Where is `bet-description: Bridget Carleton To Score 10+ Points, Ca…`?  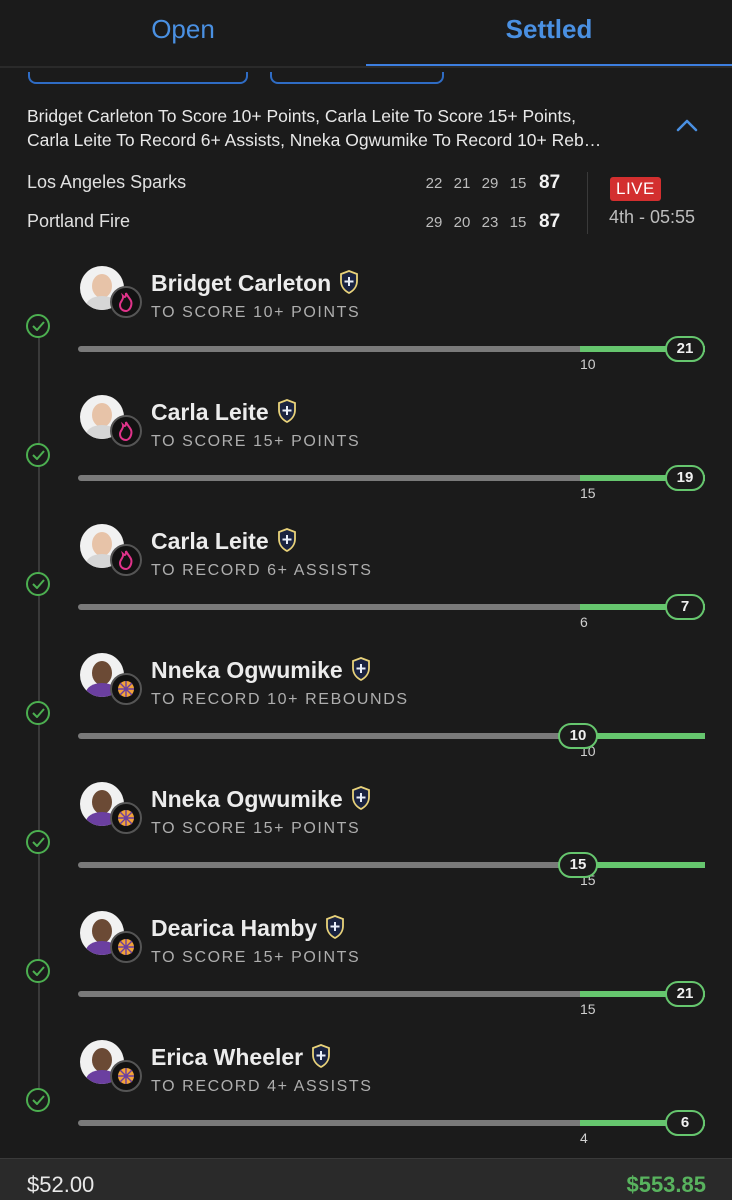
bet-description: Bridget Carleton To Score 10+ Points, Ca… is located at coordinates (347, 128).